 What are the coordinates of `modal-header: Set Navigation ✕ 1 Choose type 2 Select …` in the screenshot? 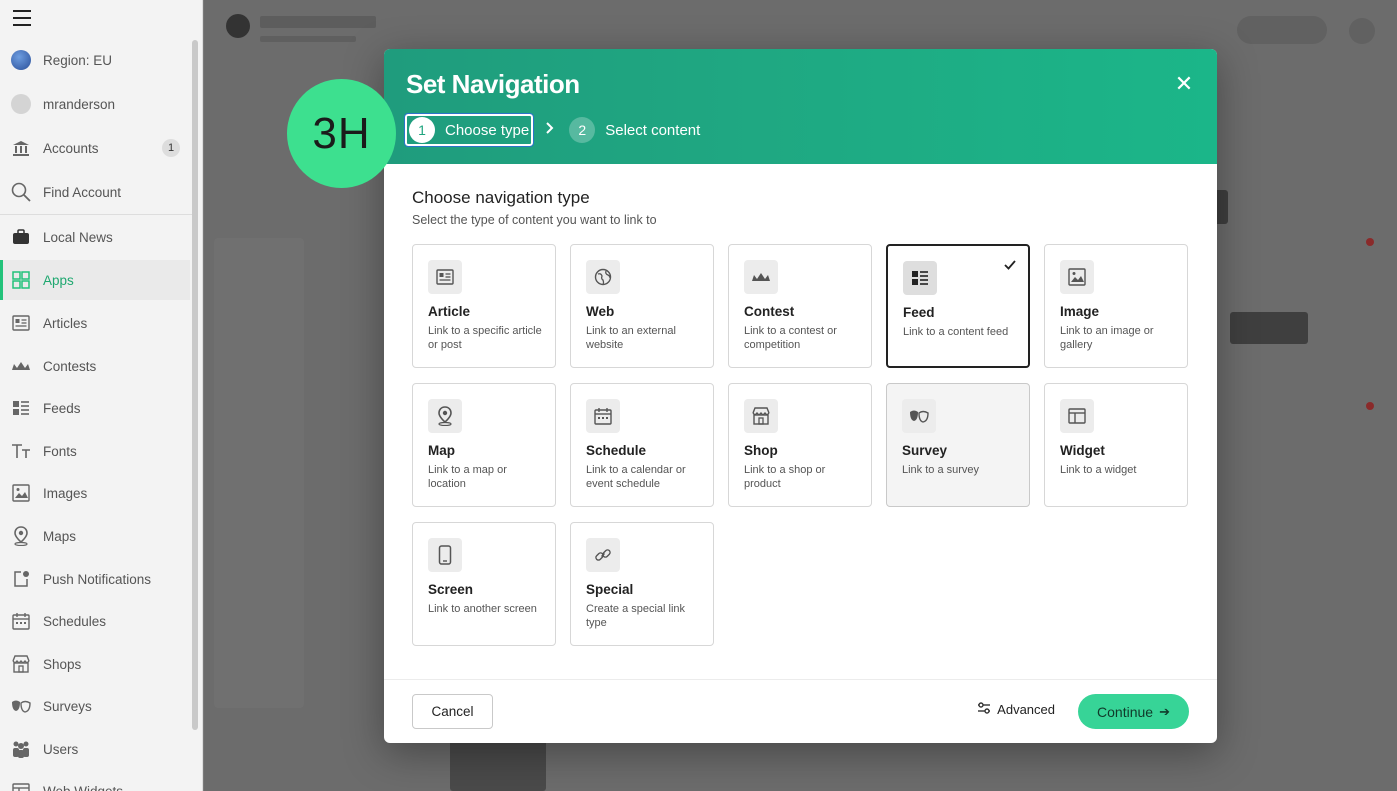 It's located at (800, 106).